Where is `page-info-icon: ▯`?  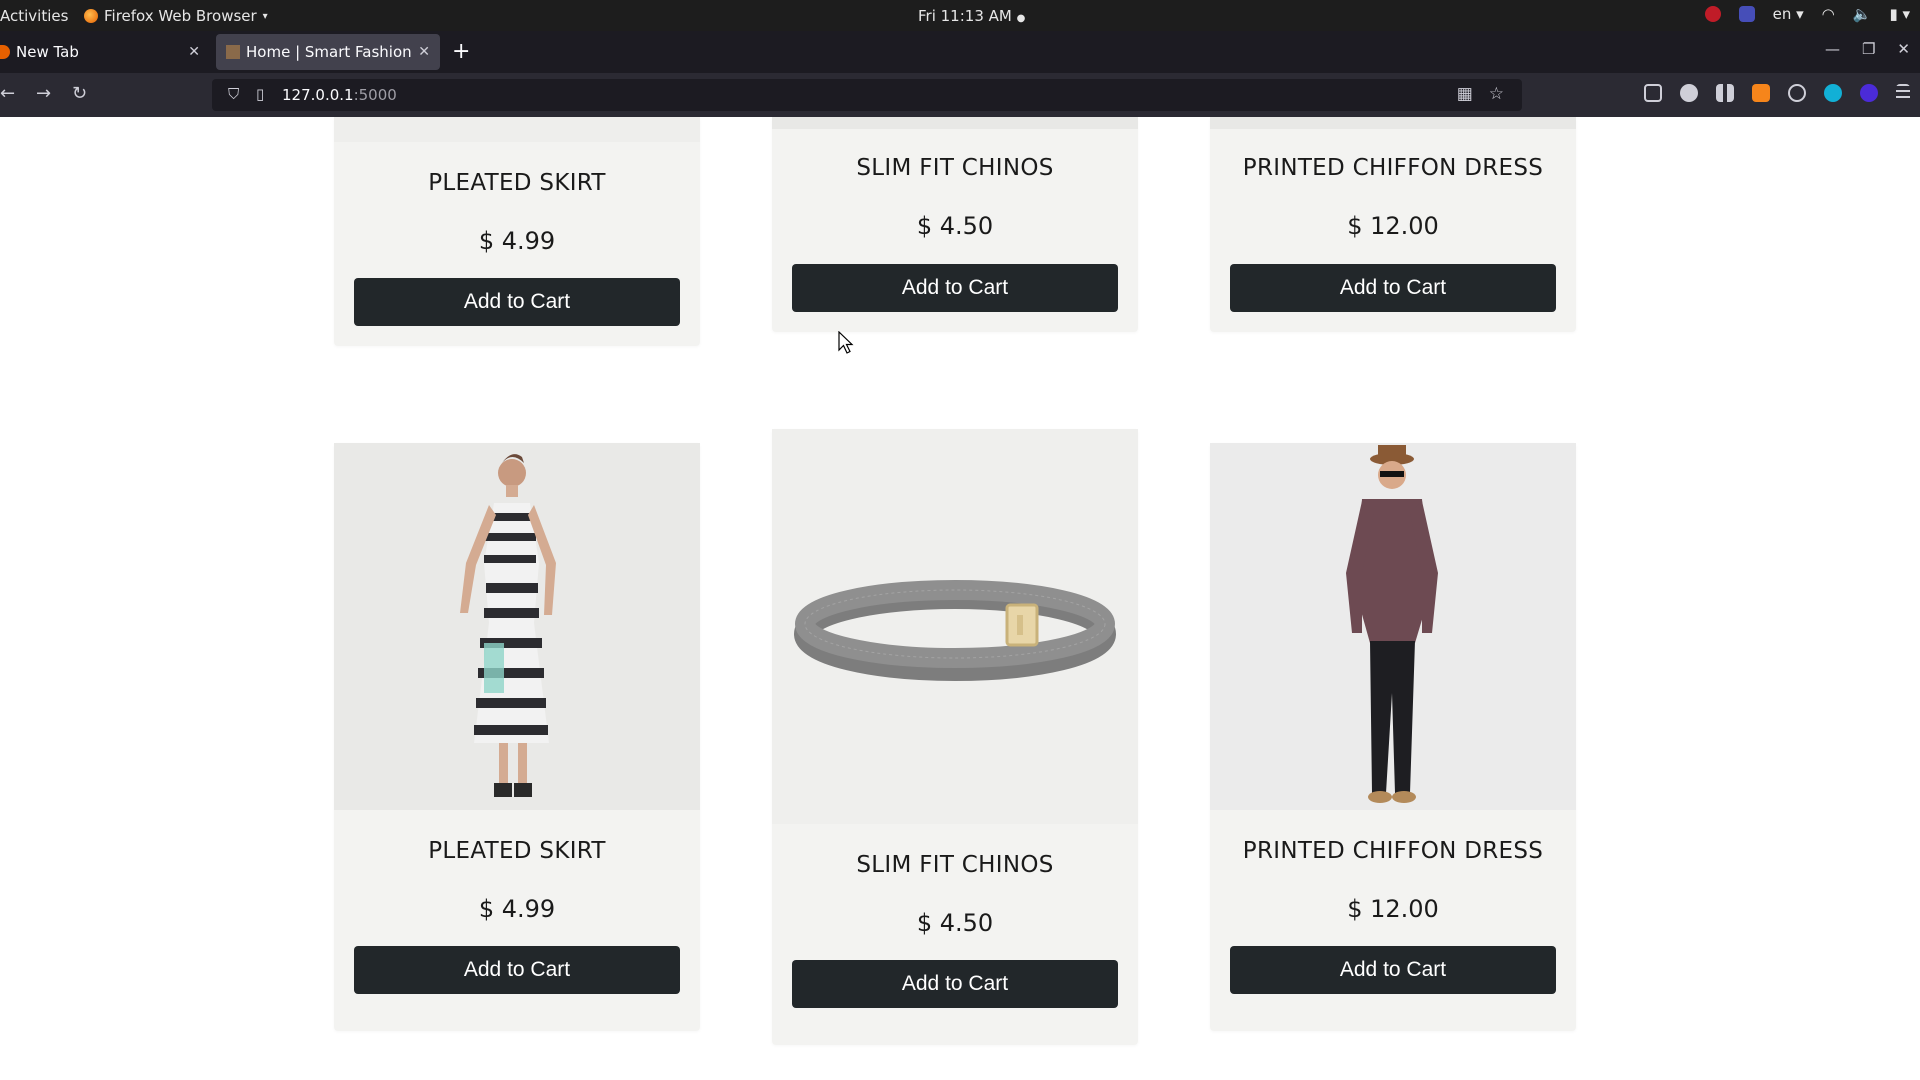 page-info-icon: ▯ is located at coordinates (260, 94).